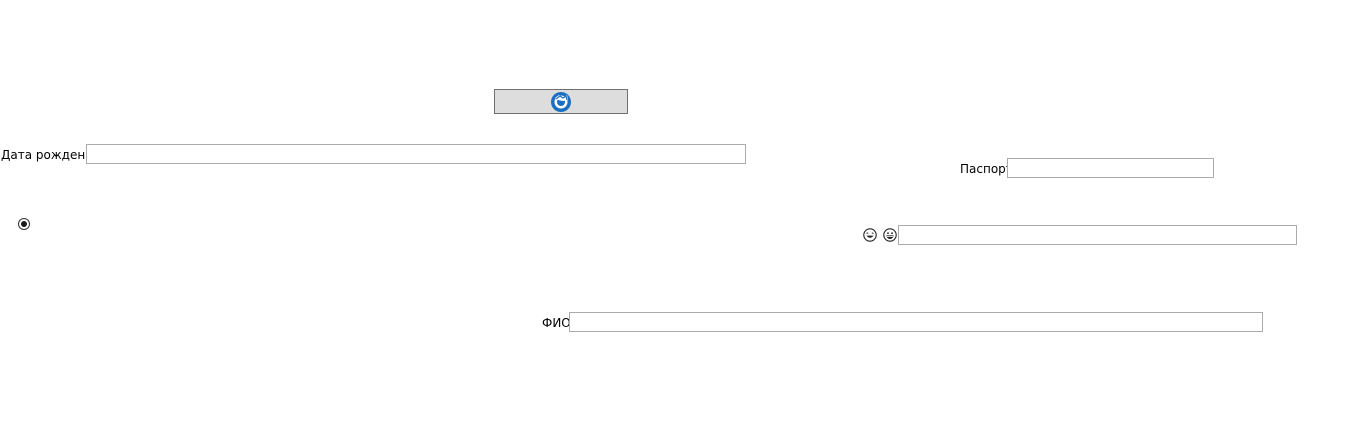 This screenshot has width=1360, height=423. Describe the element at coordinates (556, 323) in the screenshot. I see `fio-label: ФИО` at that location.